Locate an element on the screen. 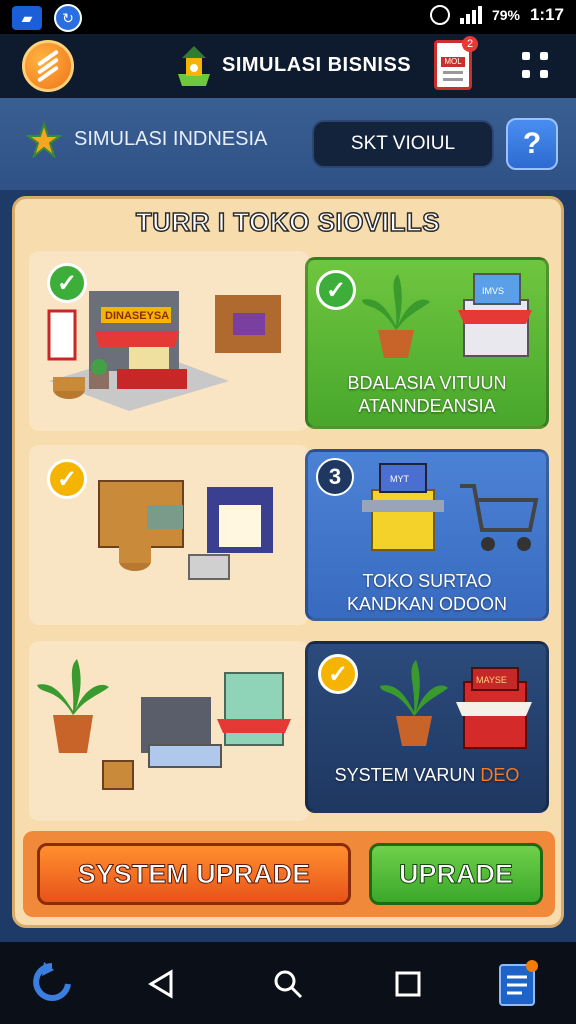 The height and width of the screenshot is (1024, 576). step-number-badge: 3 is located at coordinates (335, 477).